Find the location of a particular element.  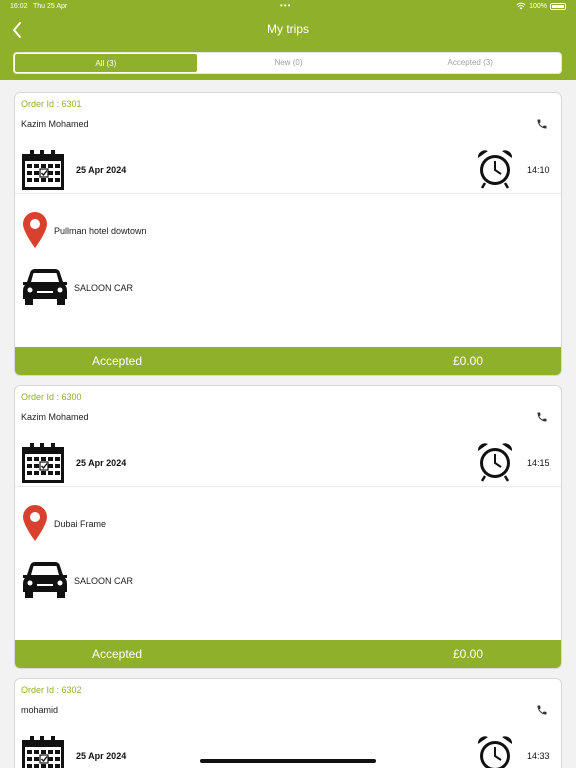

battery-percent: 100% is located at coordinates (538, 6).